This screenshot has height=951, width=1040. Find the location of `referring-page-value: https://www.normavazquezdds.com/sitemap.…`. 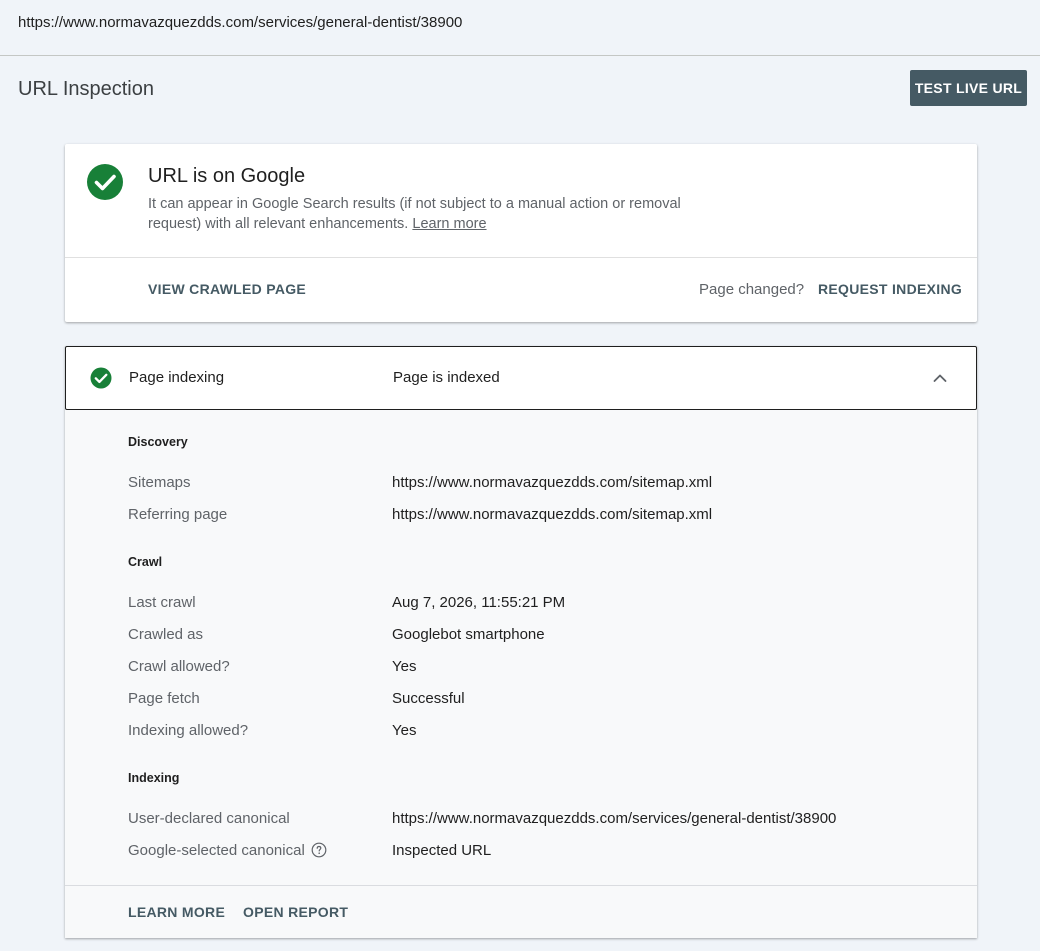

referring-page-value: https://www.normavazquezdds.com/sitemap.… is located at coordinates (552, 514).